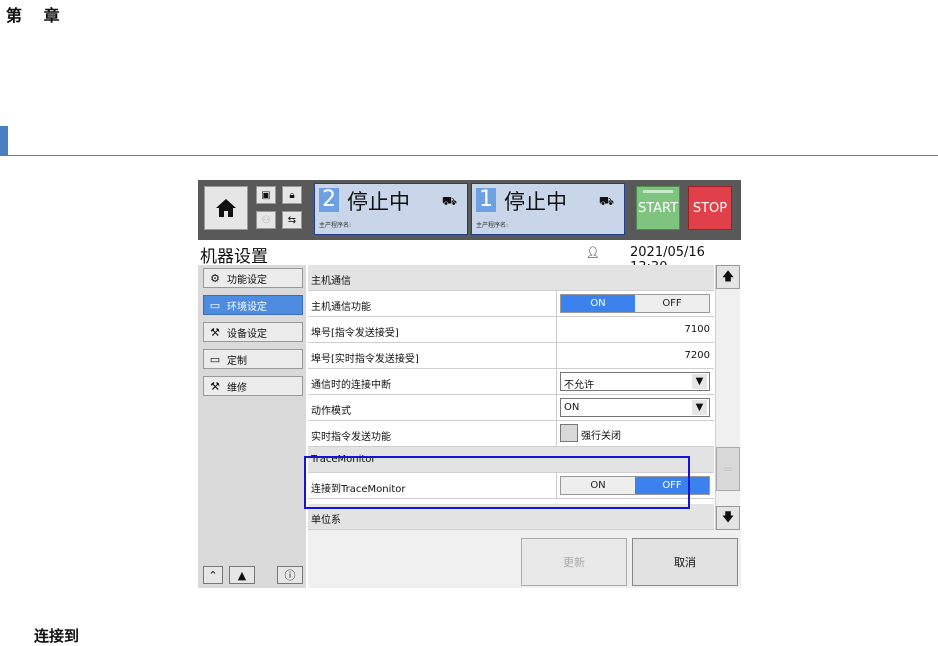 The image size is (938, 646). What do you see at coordinates (247, 334) in the screenshot?
I see `sidebar-item-label: 设备设定` at bounding box center [247, 334].